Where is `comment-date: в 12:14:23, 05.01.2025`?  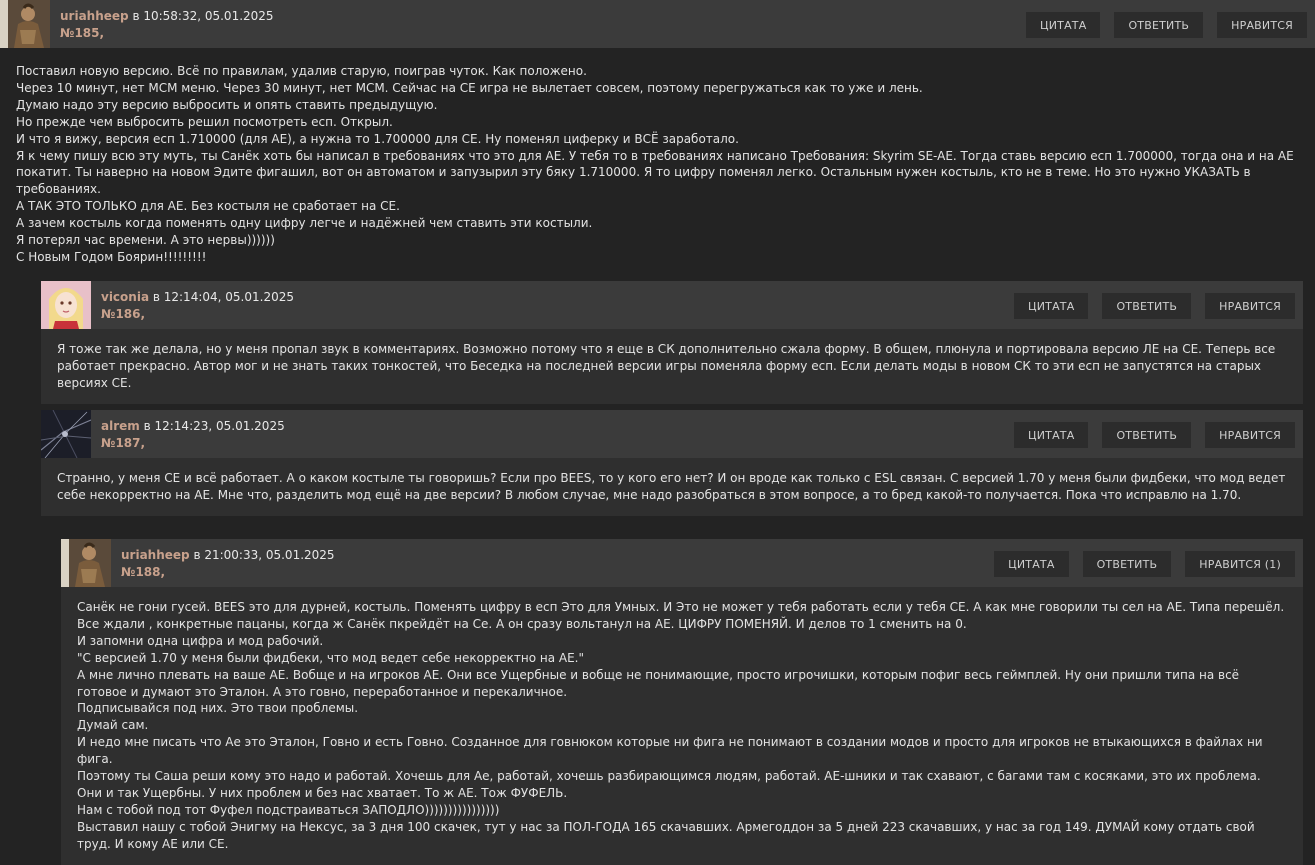 comment-date: в 12:14:23, 05.01.2025 is located at coordinates (212, 426).